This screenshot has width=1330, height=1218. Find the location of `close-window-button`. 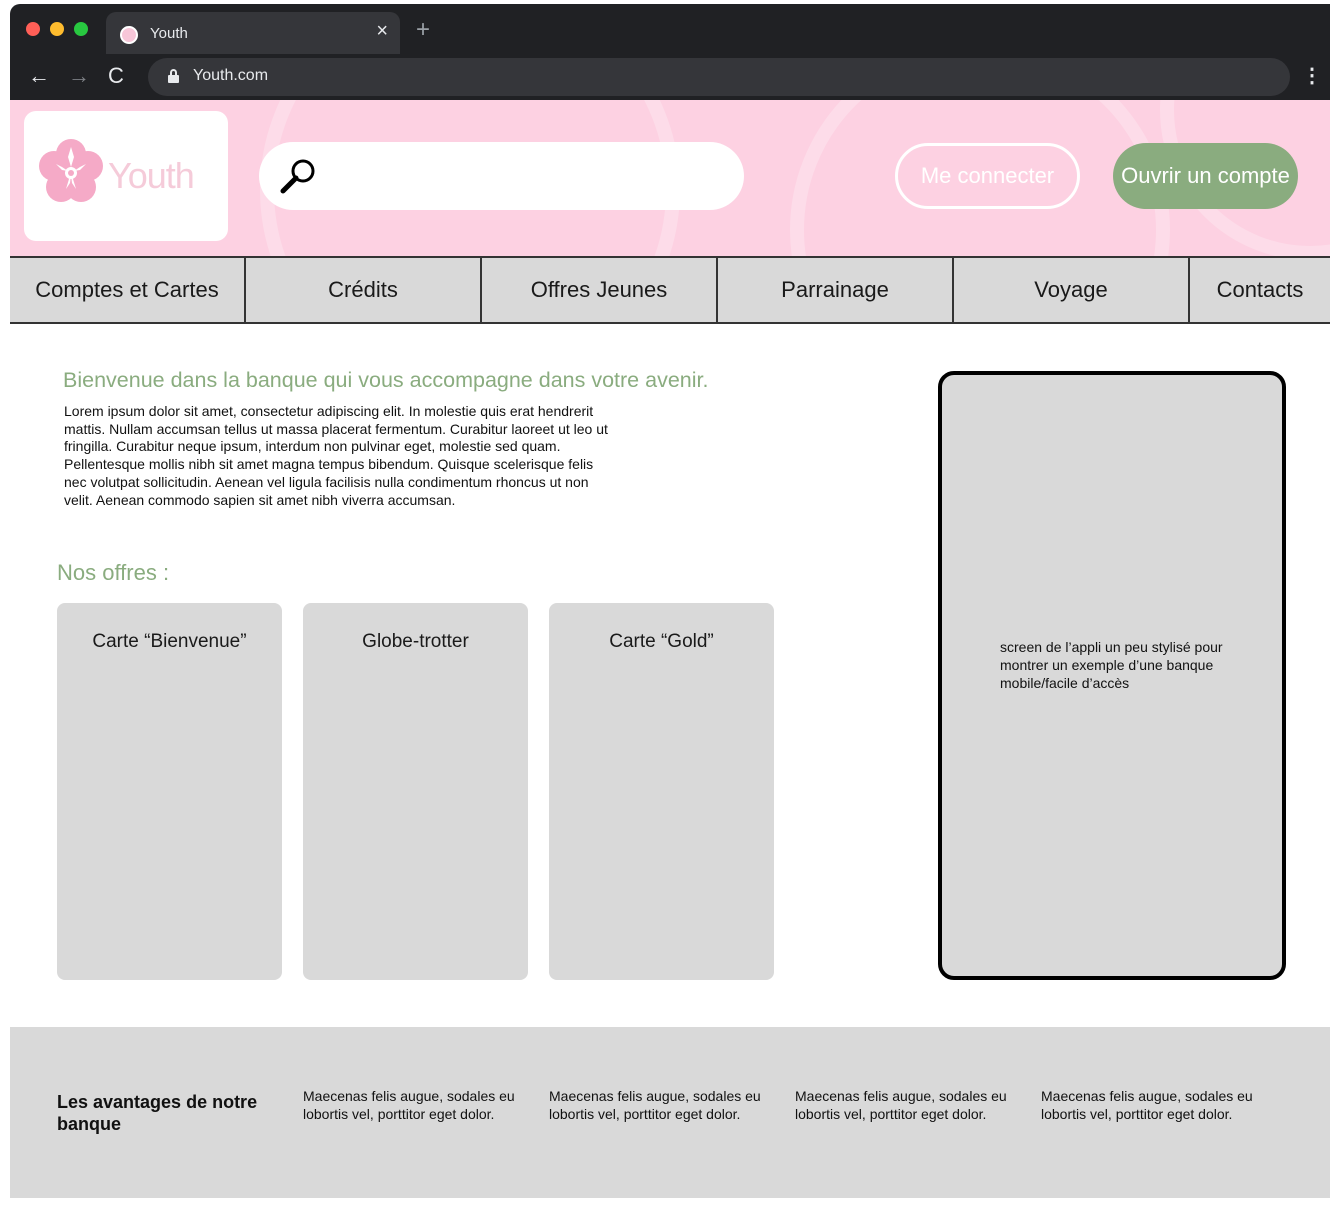

close-window-button is located at coordinates (33, 29).